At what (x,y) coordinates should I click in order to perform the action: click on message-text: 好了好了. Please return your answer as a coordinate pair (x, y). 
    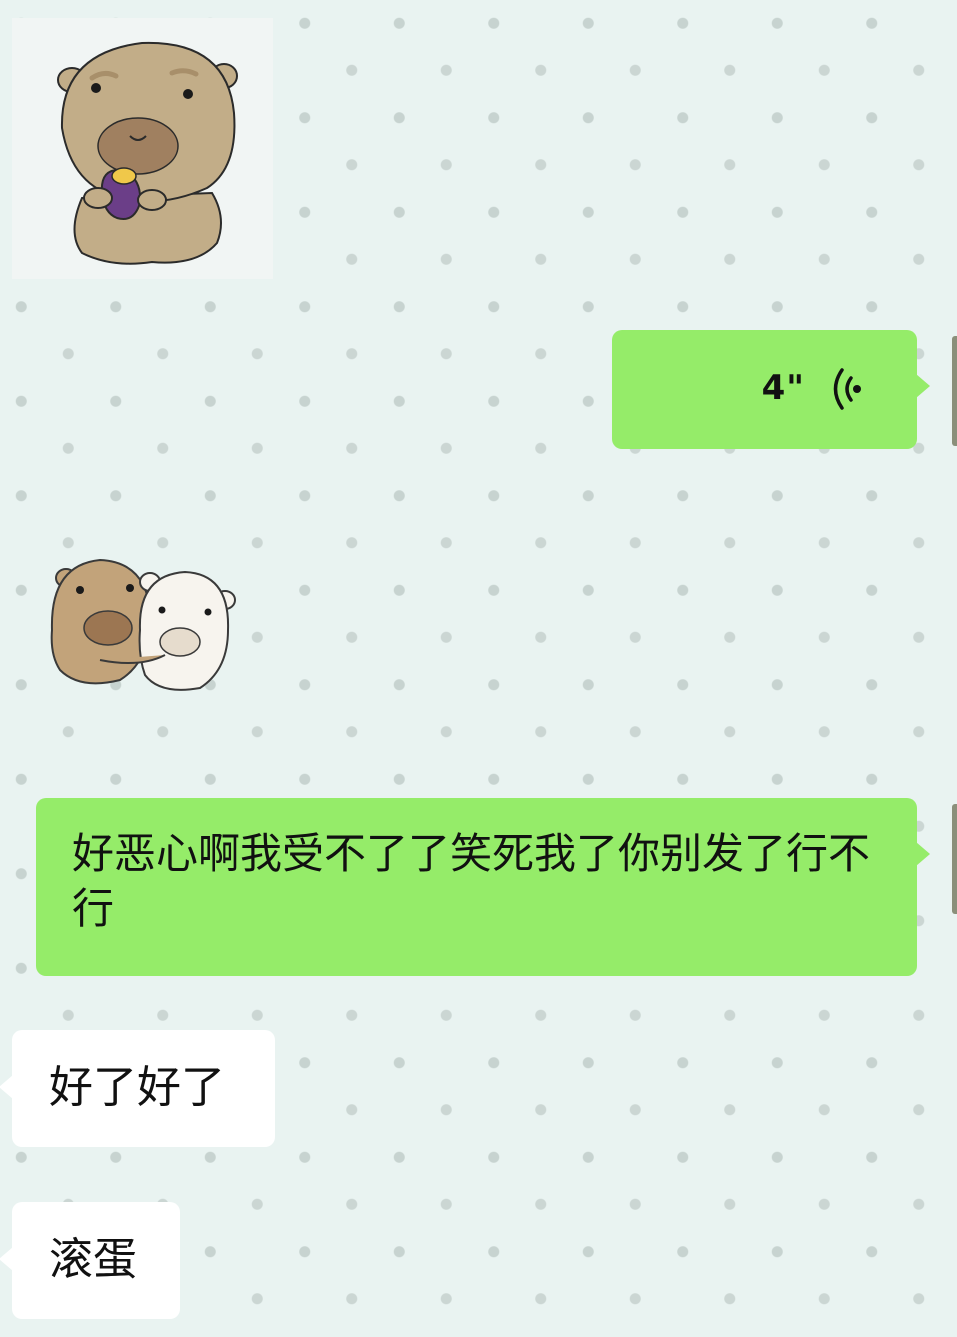
    Looking at the image, I should click on (137, 1087).